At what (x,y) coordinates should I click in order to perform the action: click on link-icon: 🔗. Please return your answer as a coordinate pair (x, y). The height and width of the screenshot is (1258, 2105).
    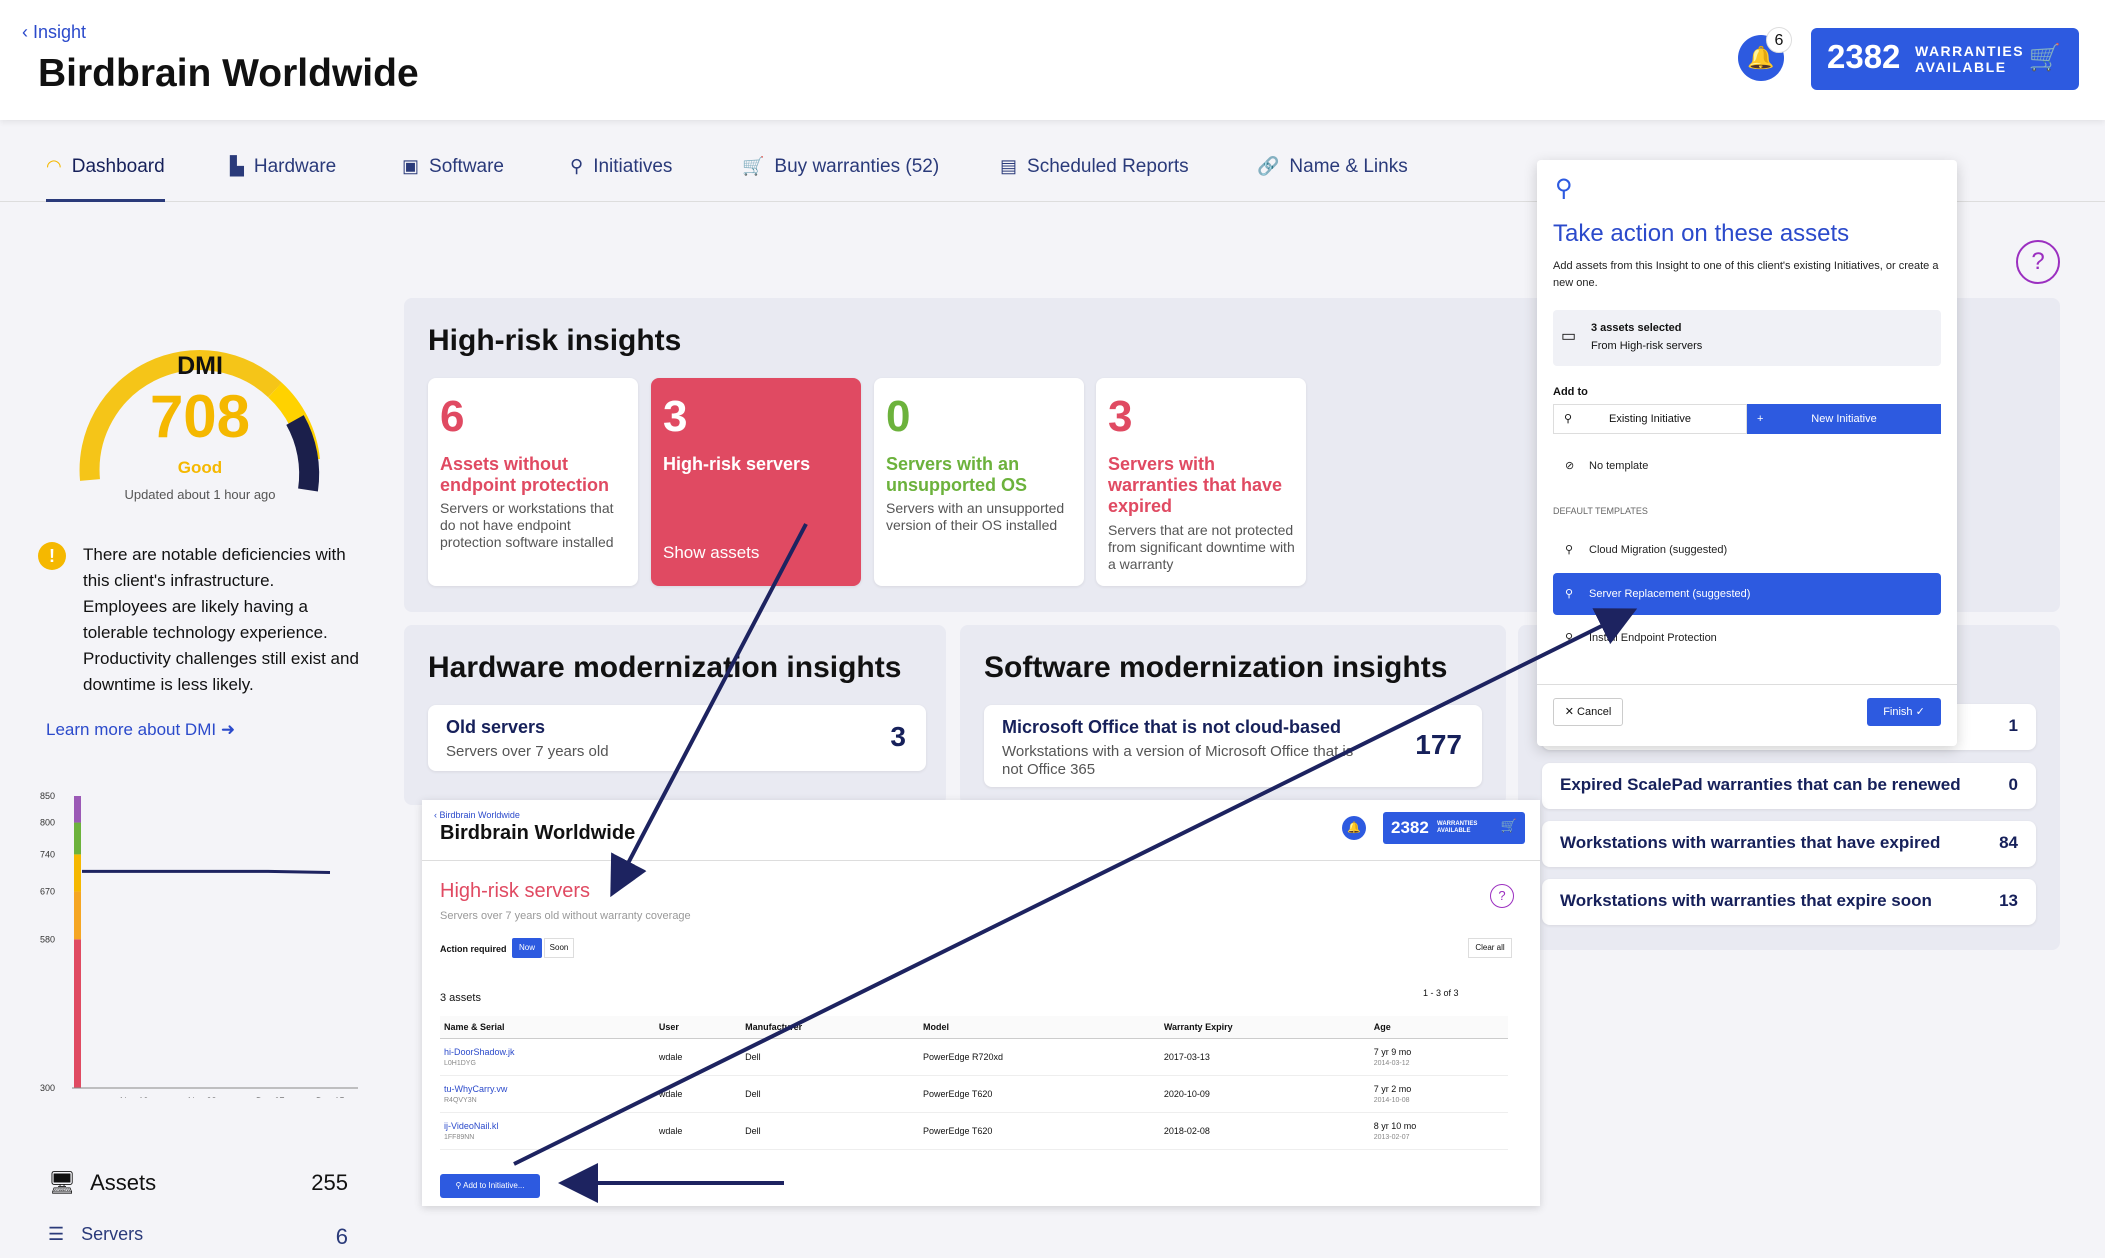
    Looking at the image, I should click on (1268, 166).